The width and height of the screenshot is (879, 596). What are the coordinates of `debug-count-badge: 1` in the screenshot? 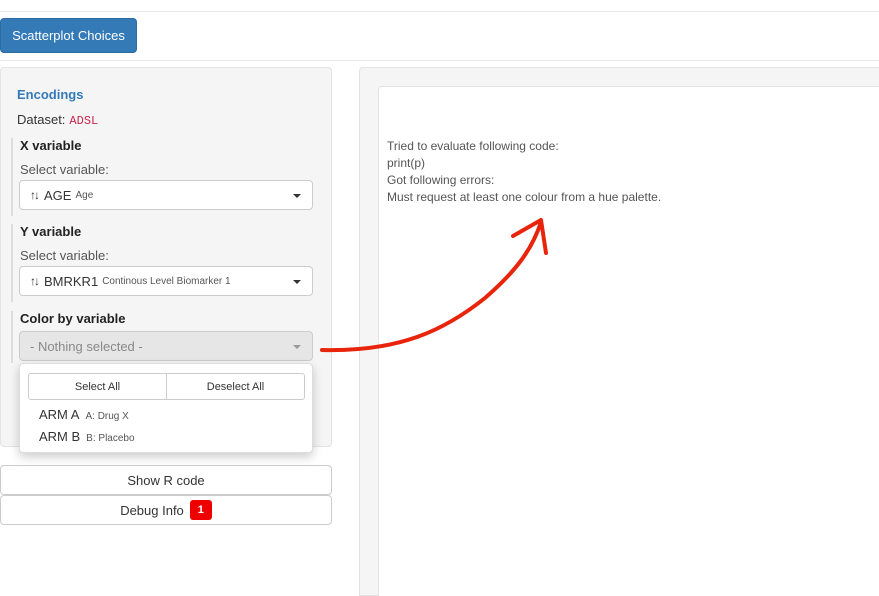 It's located at (200, 510).